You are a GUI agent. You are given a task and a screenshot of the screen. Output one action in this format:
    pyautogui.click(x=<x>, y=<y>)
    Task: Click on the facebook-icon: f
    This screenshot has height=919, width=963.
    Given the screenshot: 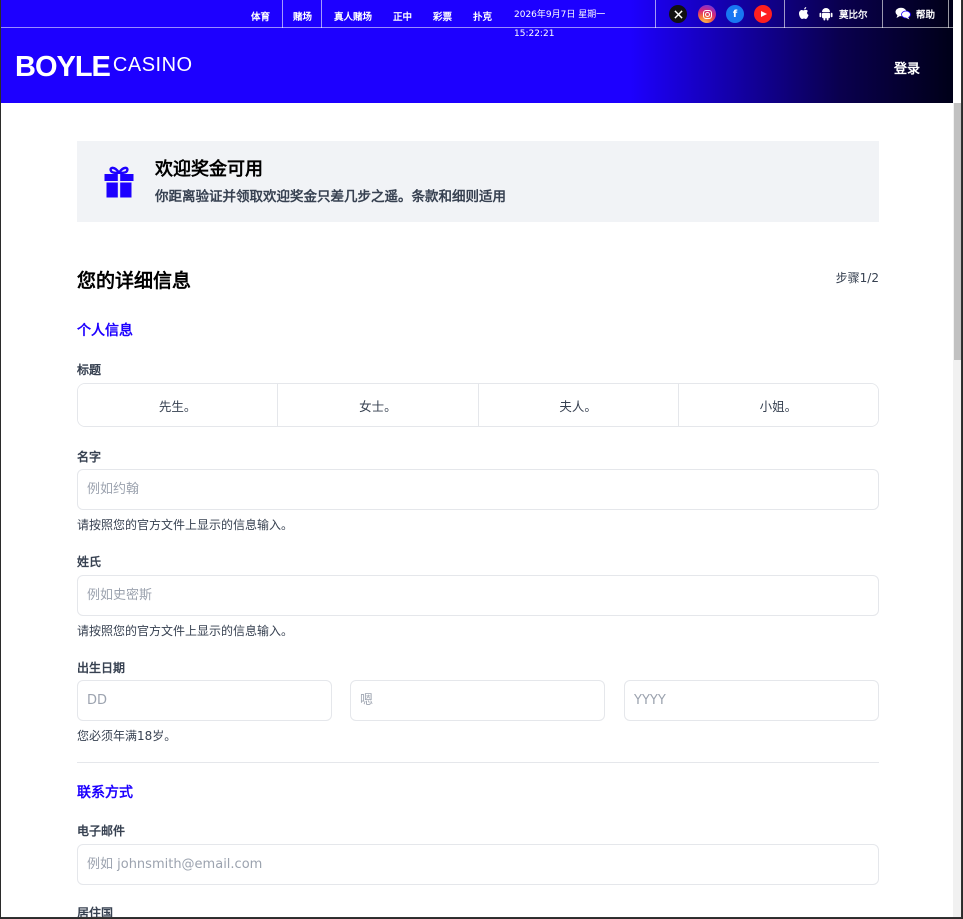 What is the action you would take?
    pyautogui.click(x=735, y=14)
    